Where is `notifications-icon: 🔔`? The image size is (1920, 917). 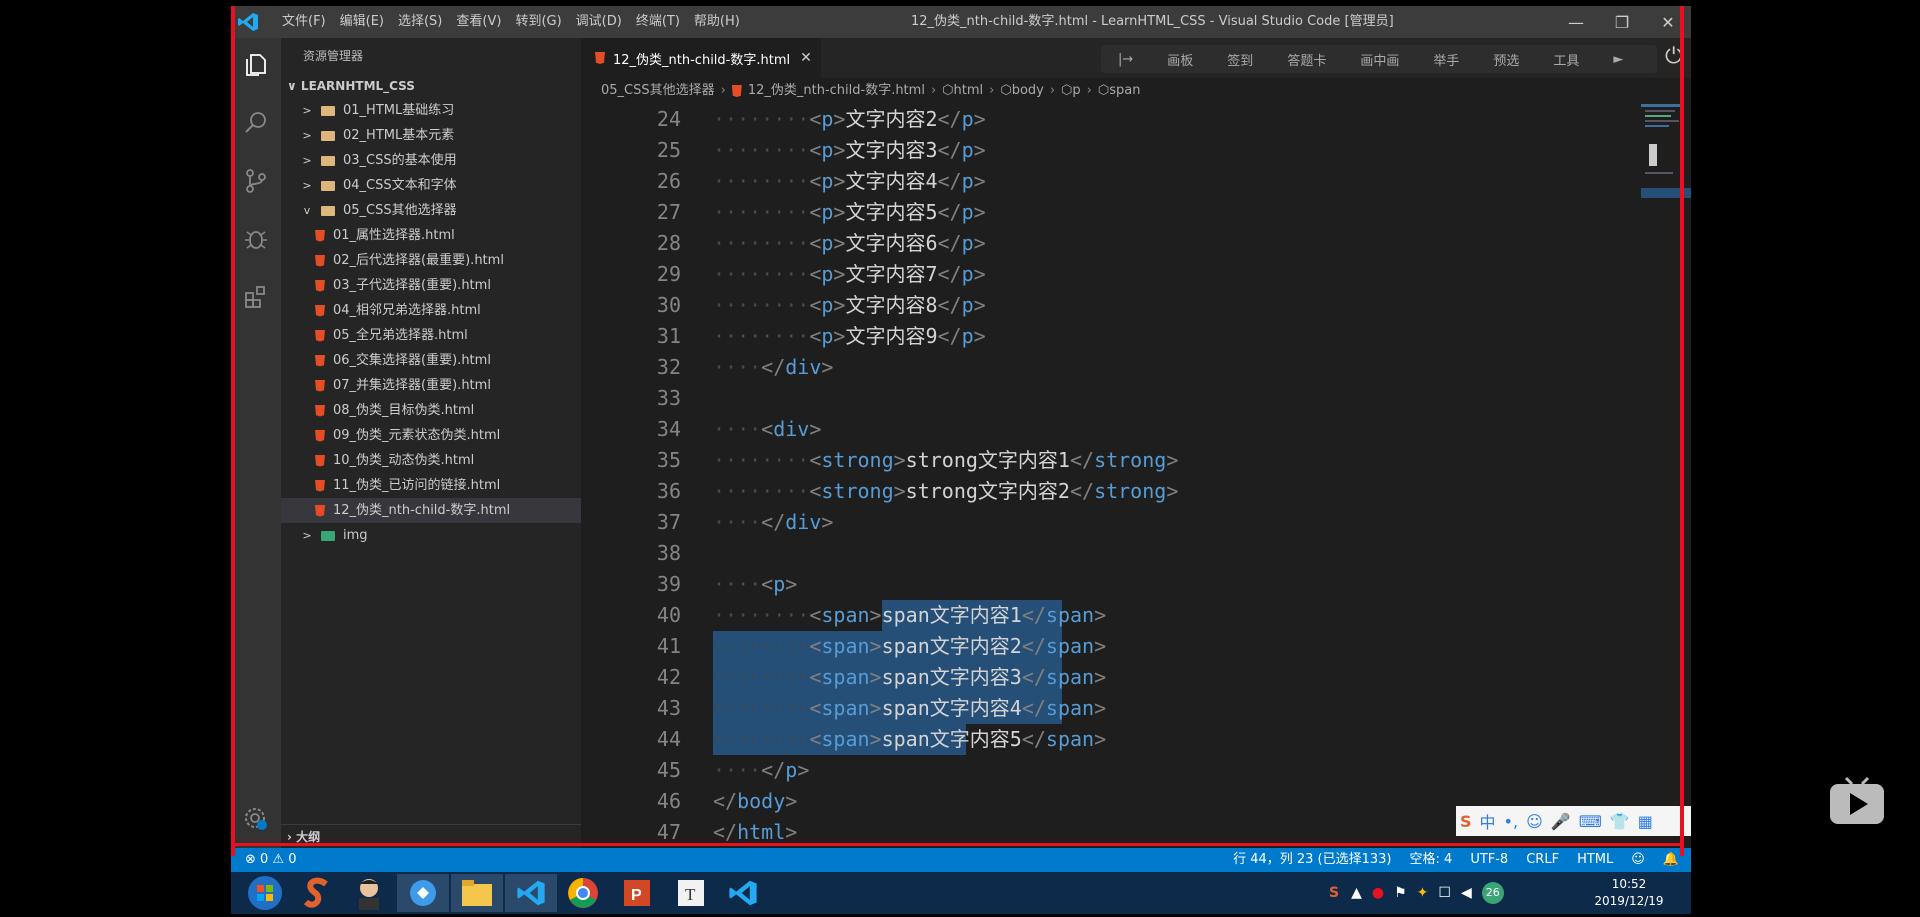
notifications-icon: 🔔 is located at coordinates (1671, 860).